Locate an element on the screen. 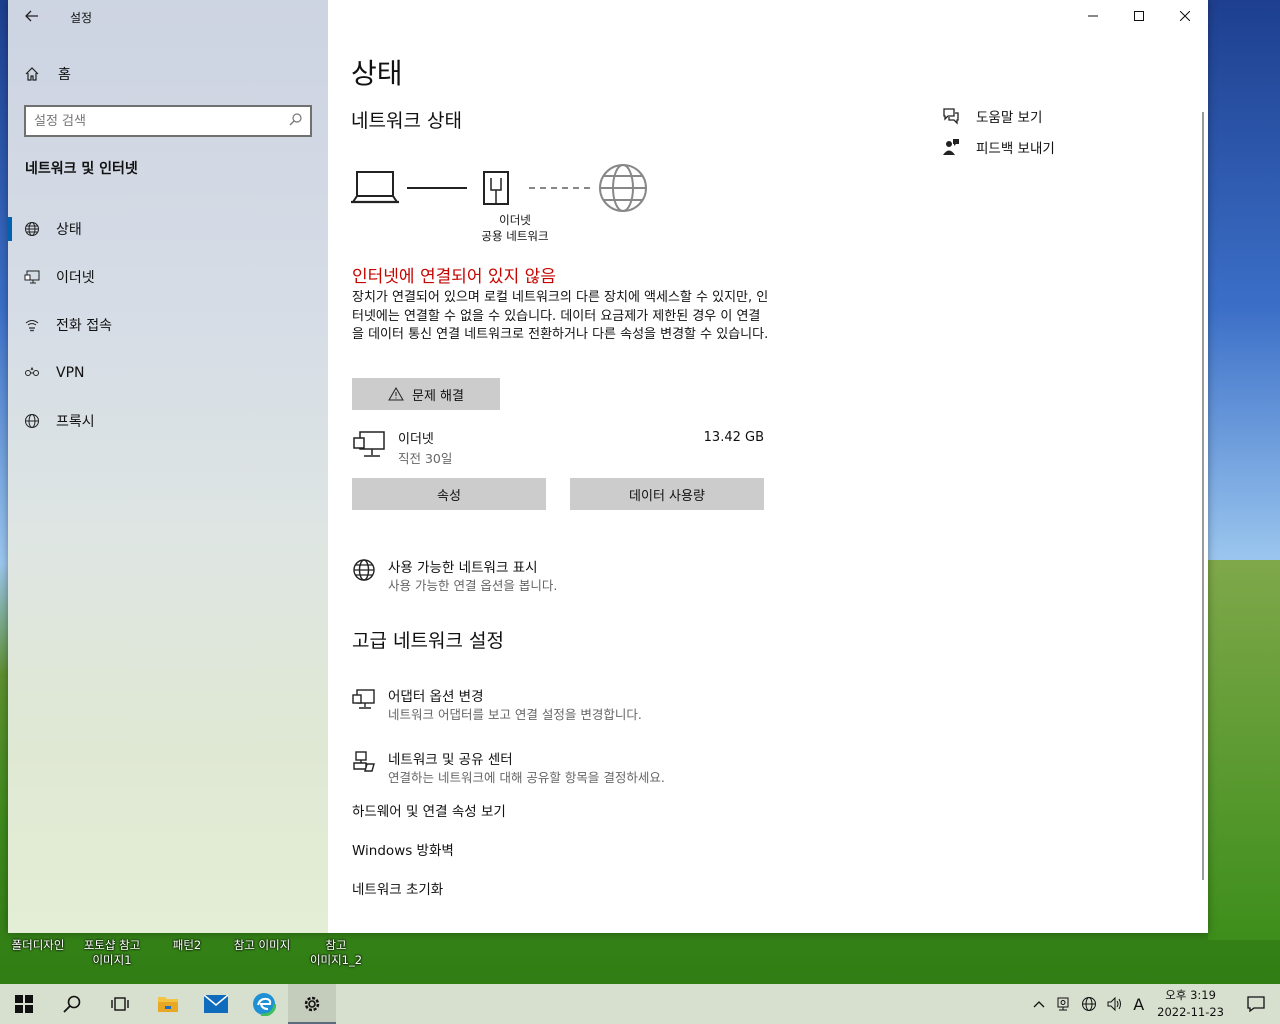 The width and height of the screenshot is (1280, 1024). gear-icon is located at coordinates (312, 1004).